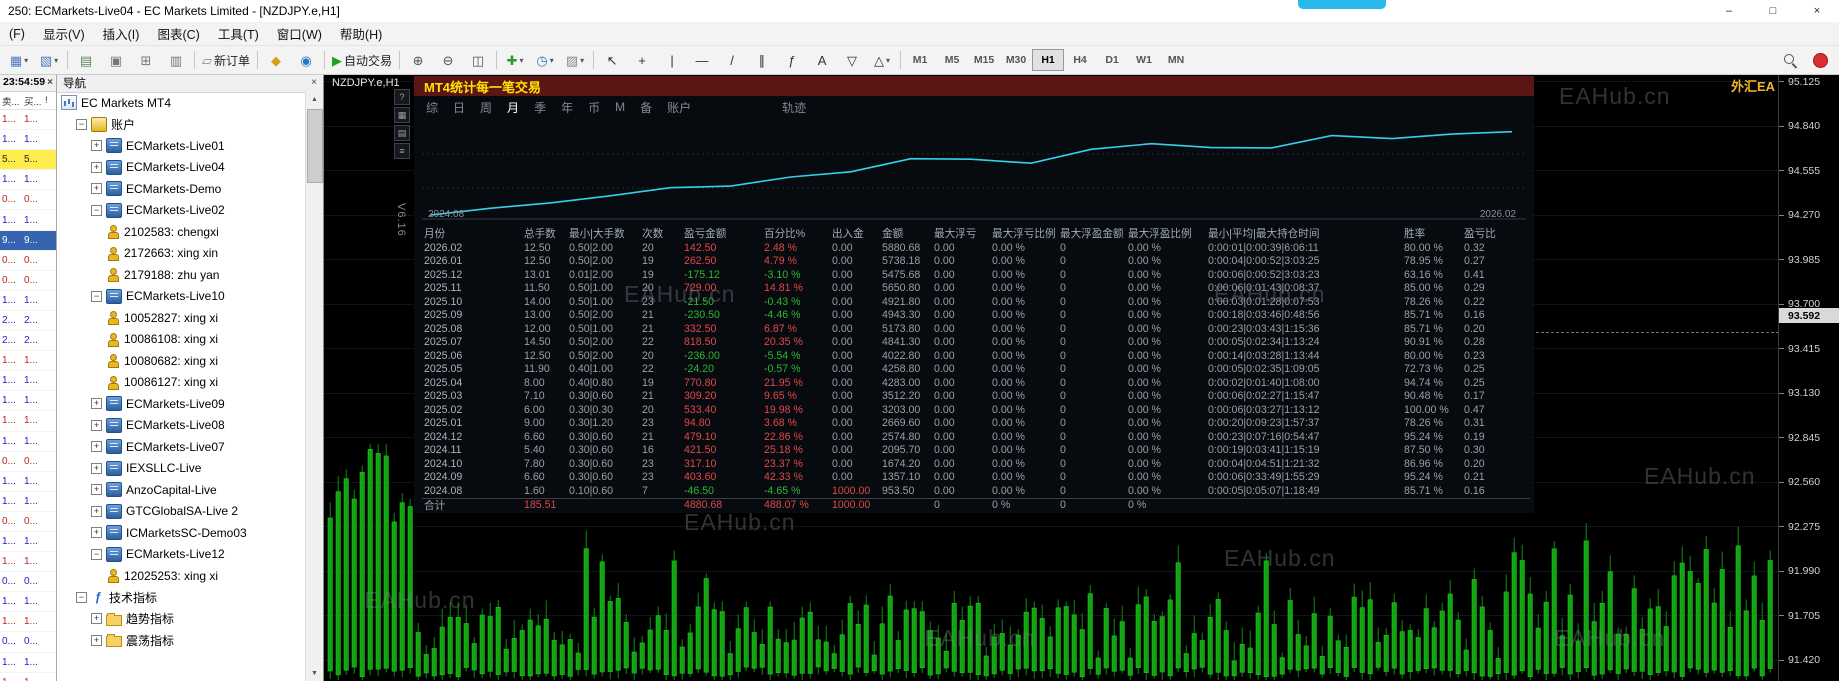 The image size is (1839, 681). What do you see at coordinates (1016, 60) in the screenshot?
I see `timeframe-m30-button: M30` at bounding box center [1016, 60].